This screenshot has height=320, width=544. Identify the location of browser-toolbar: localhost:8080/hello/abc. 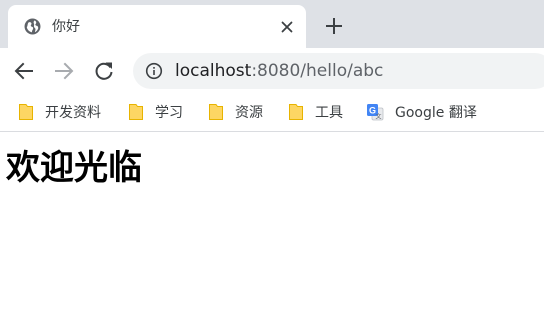
(272, 71).